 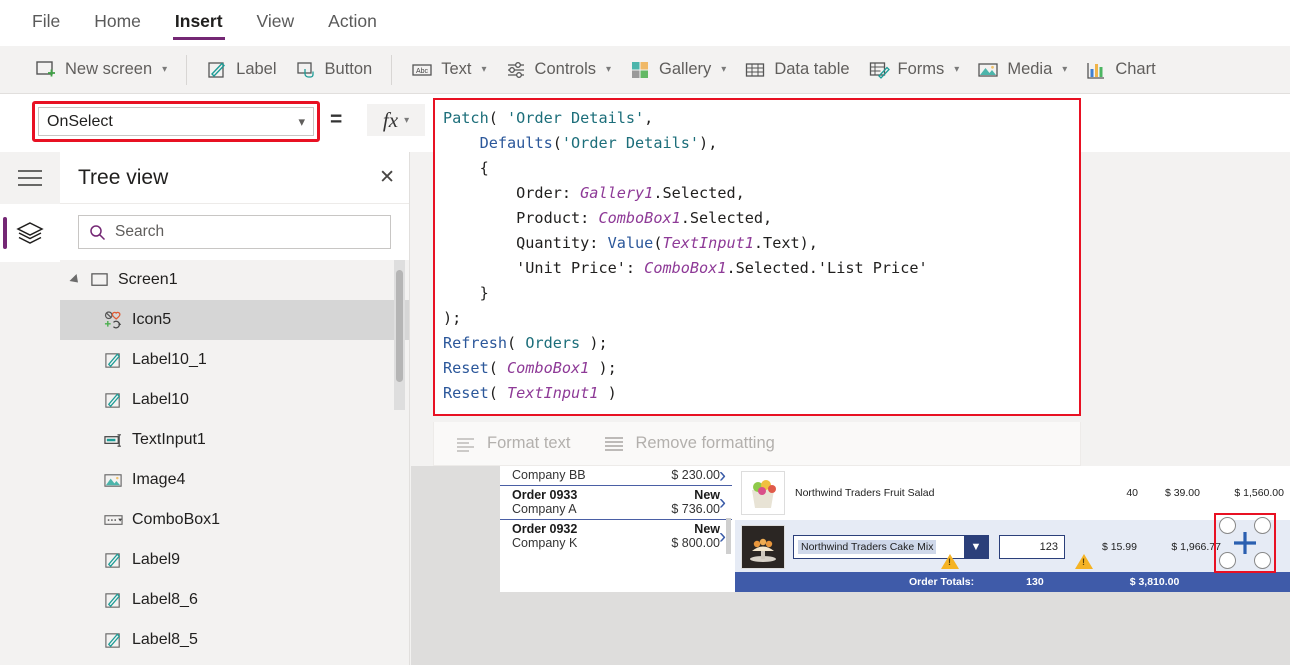 I want to click on combobox-warning-icon, so click(x=950, y=561).